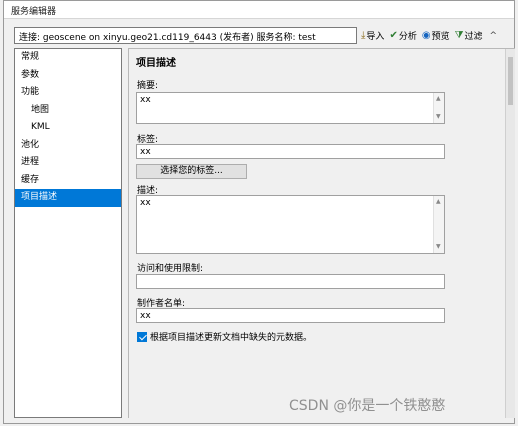  What do you see at coordinates (494, 36) in the screenshot?
I see `collapse-icon: ^` at bounding box center [494, 36].